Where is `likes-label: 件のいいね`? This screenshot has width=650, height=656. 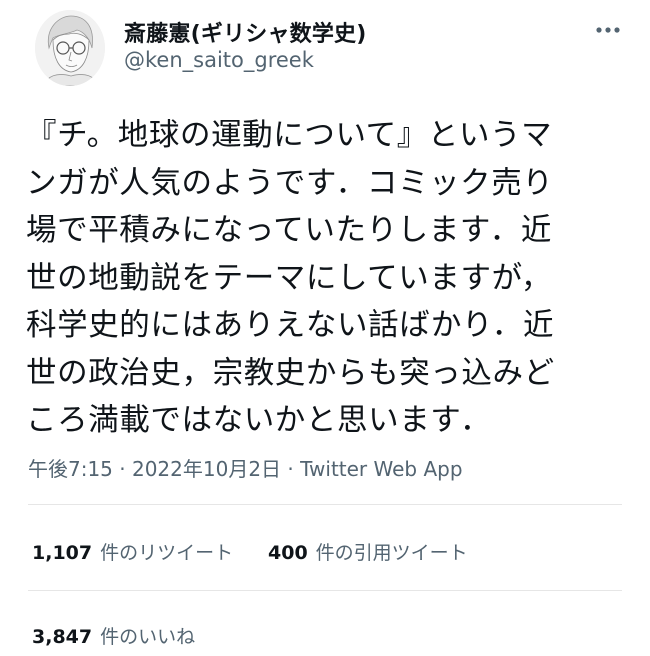
likes-label: 件のいいね is located at coordinates (148, 637).